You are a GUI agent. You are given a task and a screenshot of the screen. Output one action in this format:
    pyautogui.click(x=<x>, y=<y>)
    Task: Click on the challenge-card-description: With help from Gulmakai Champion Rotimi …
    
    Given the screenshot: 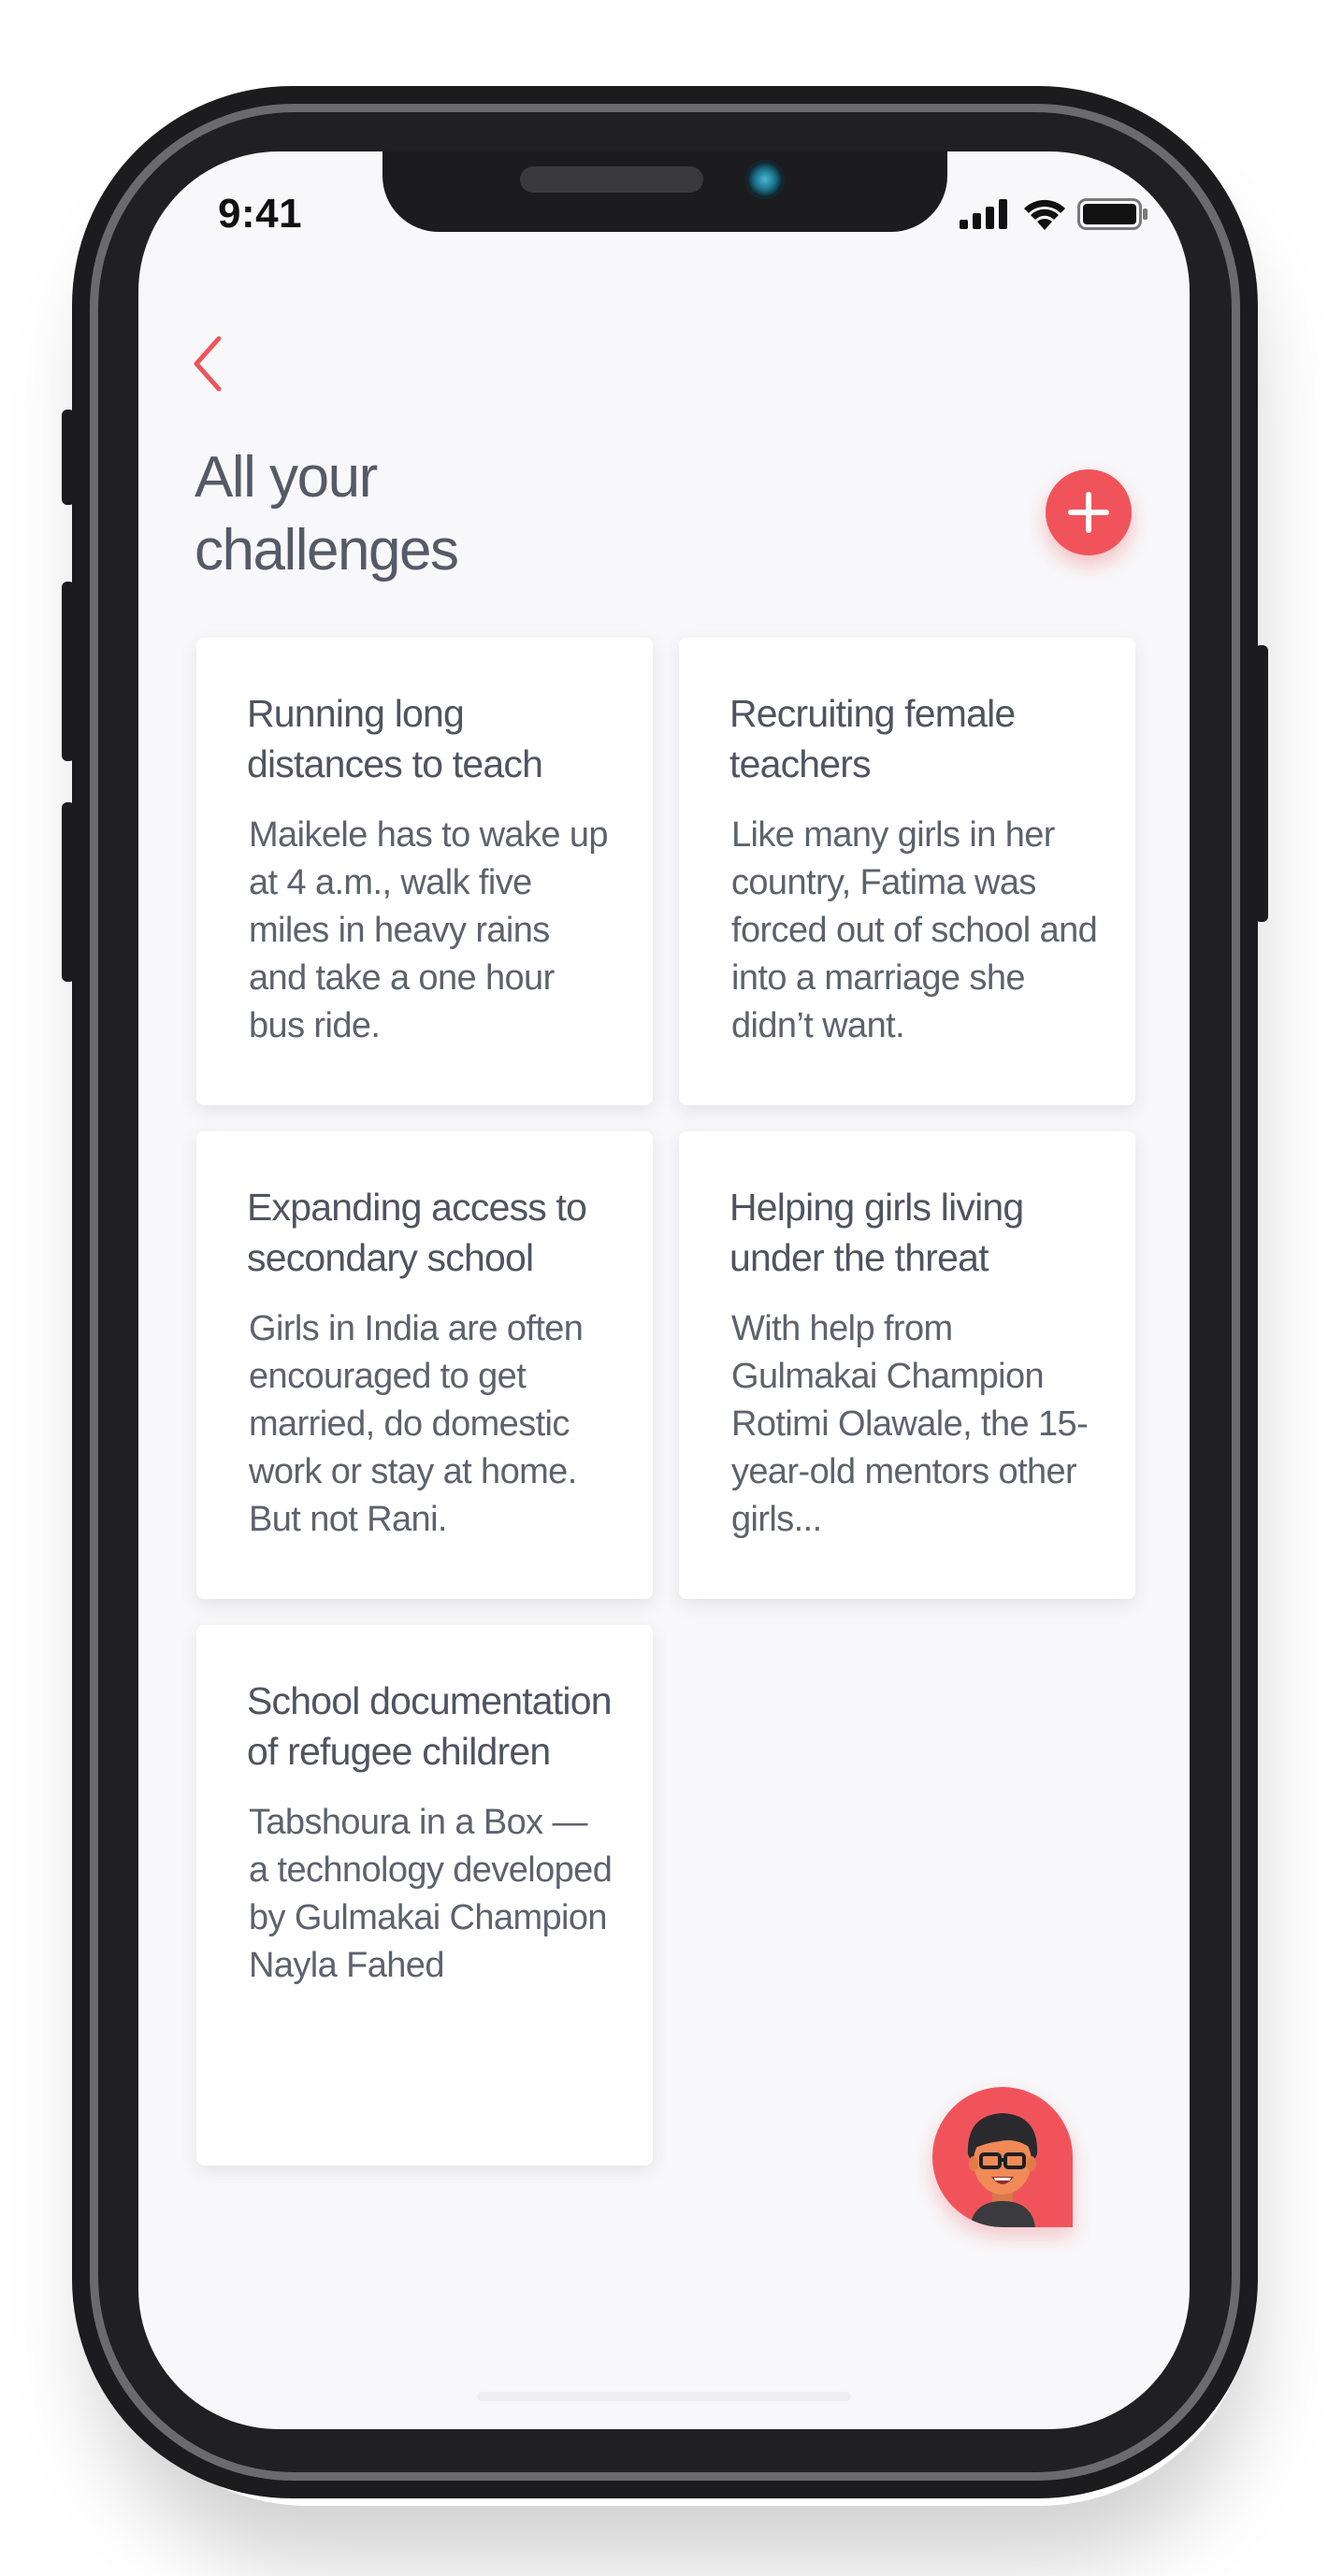 What is the action you would take?
    pyautogui.click(x=910, y=1424)
    